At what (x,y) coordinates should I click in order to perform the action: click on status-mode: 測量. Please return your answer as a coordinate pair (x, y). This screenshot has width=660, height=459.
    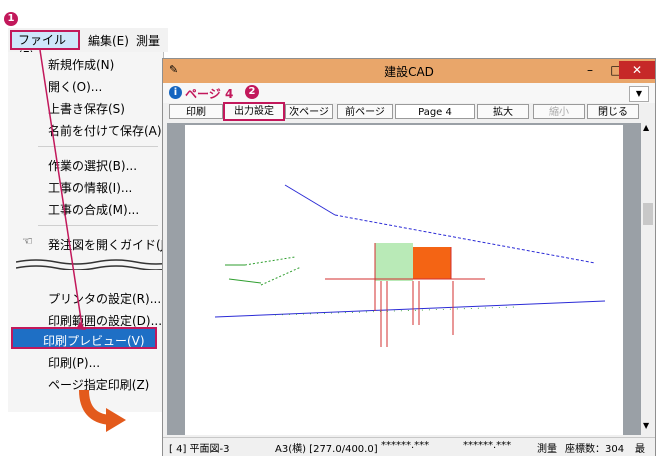
    Looking at the image, I should click on (547, 449).